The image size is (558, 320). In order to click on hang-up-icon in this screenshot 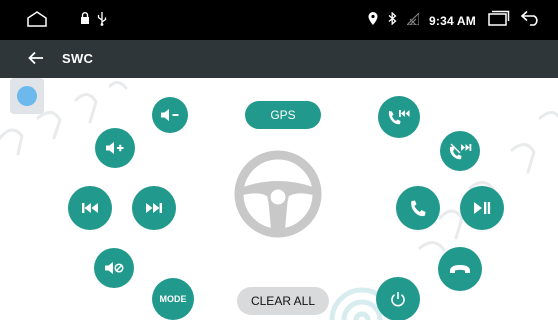, I will do `click(460, 269)`.